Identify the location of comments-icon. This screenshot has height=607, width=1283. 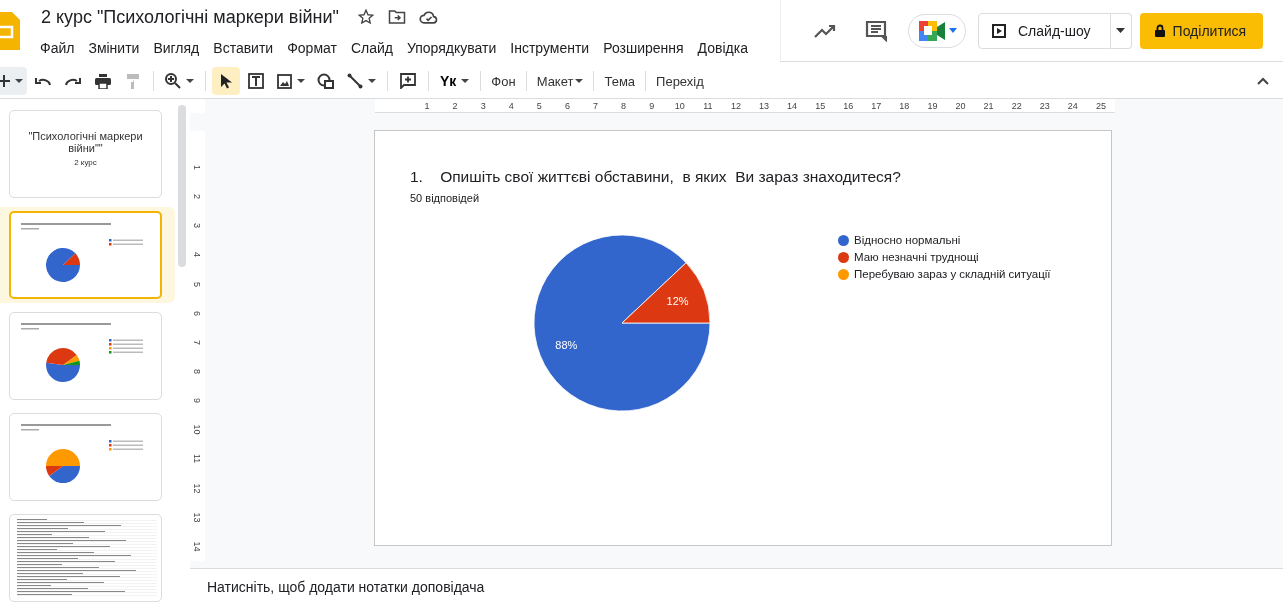
(876, 30).